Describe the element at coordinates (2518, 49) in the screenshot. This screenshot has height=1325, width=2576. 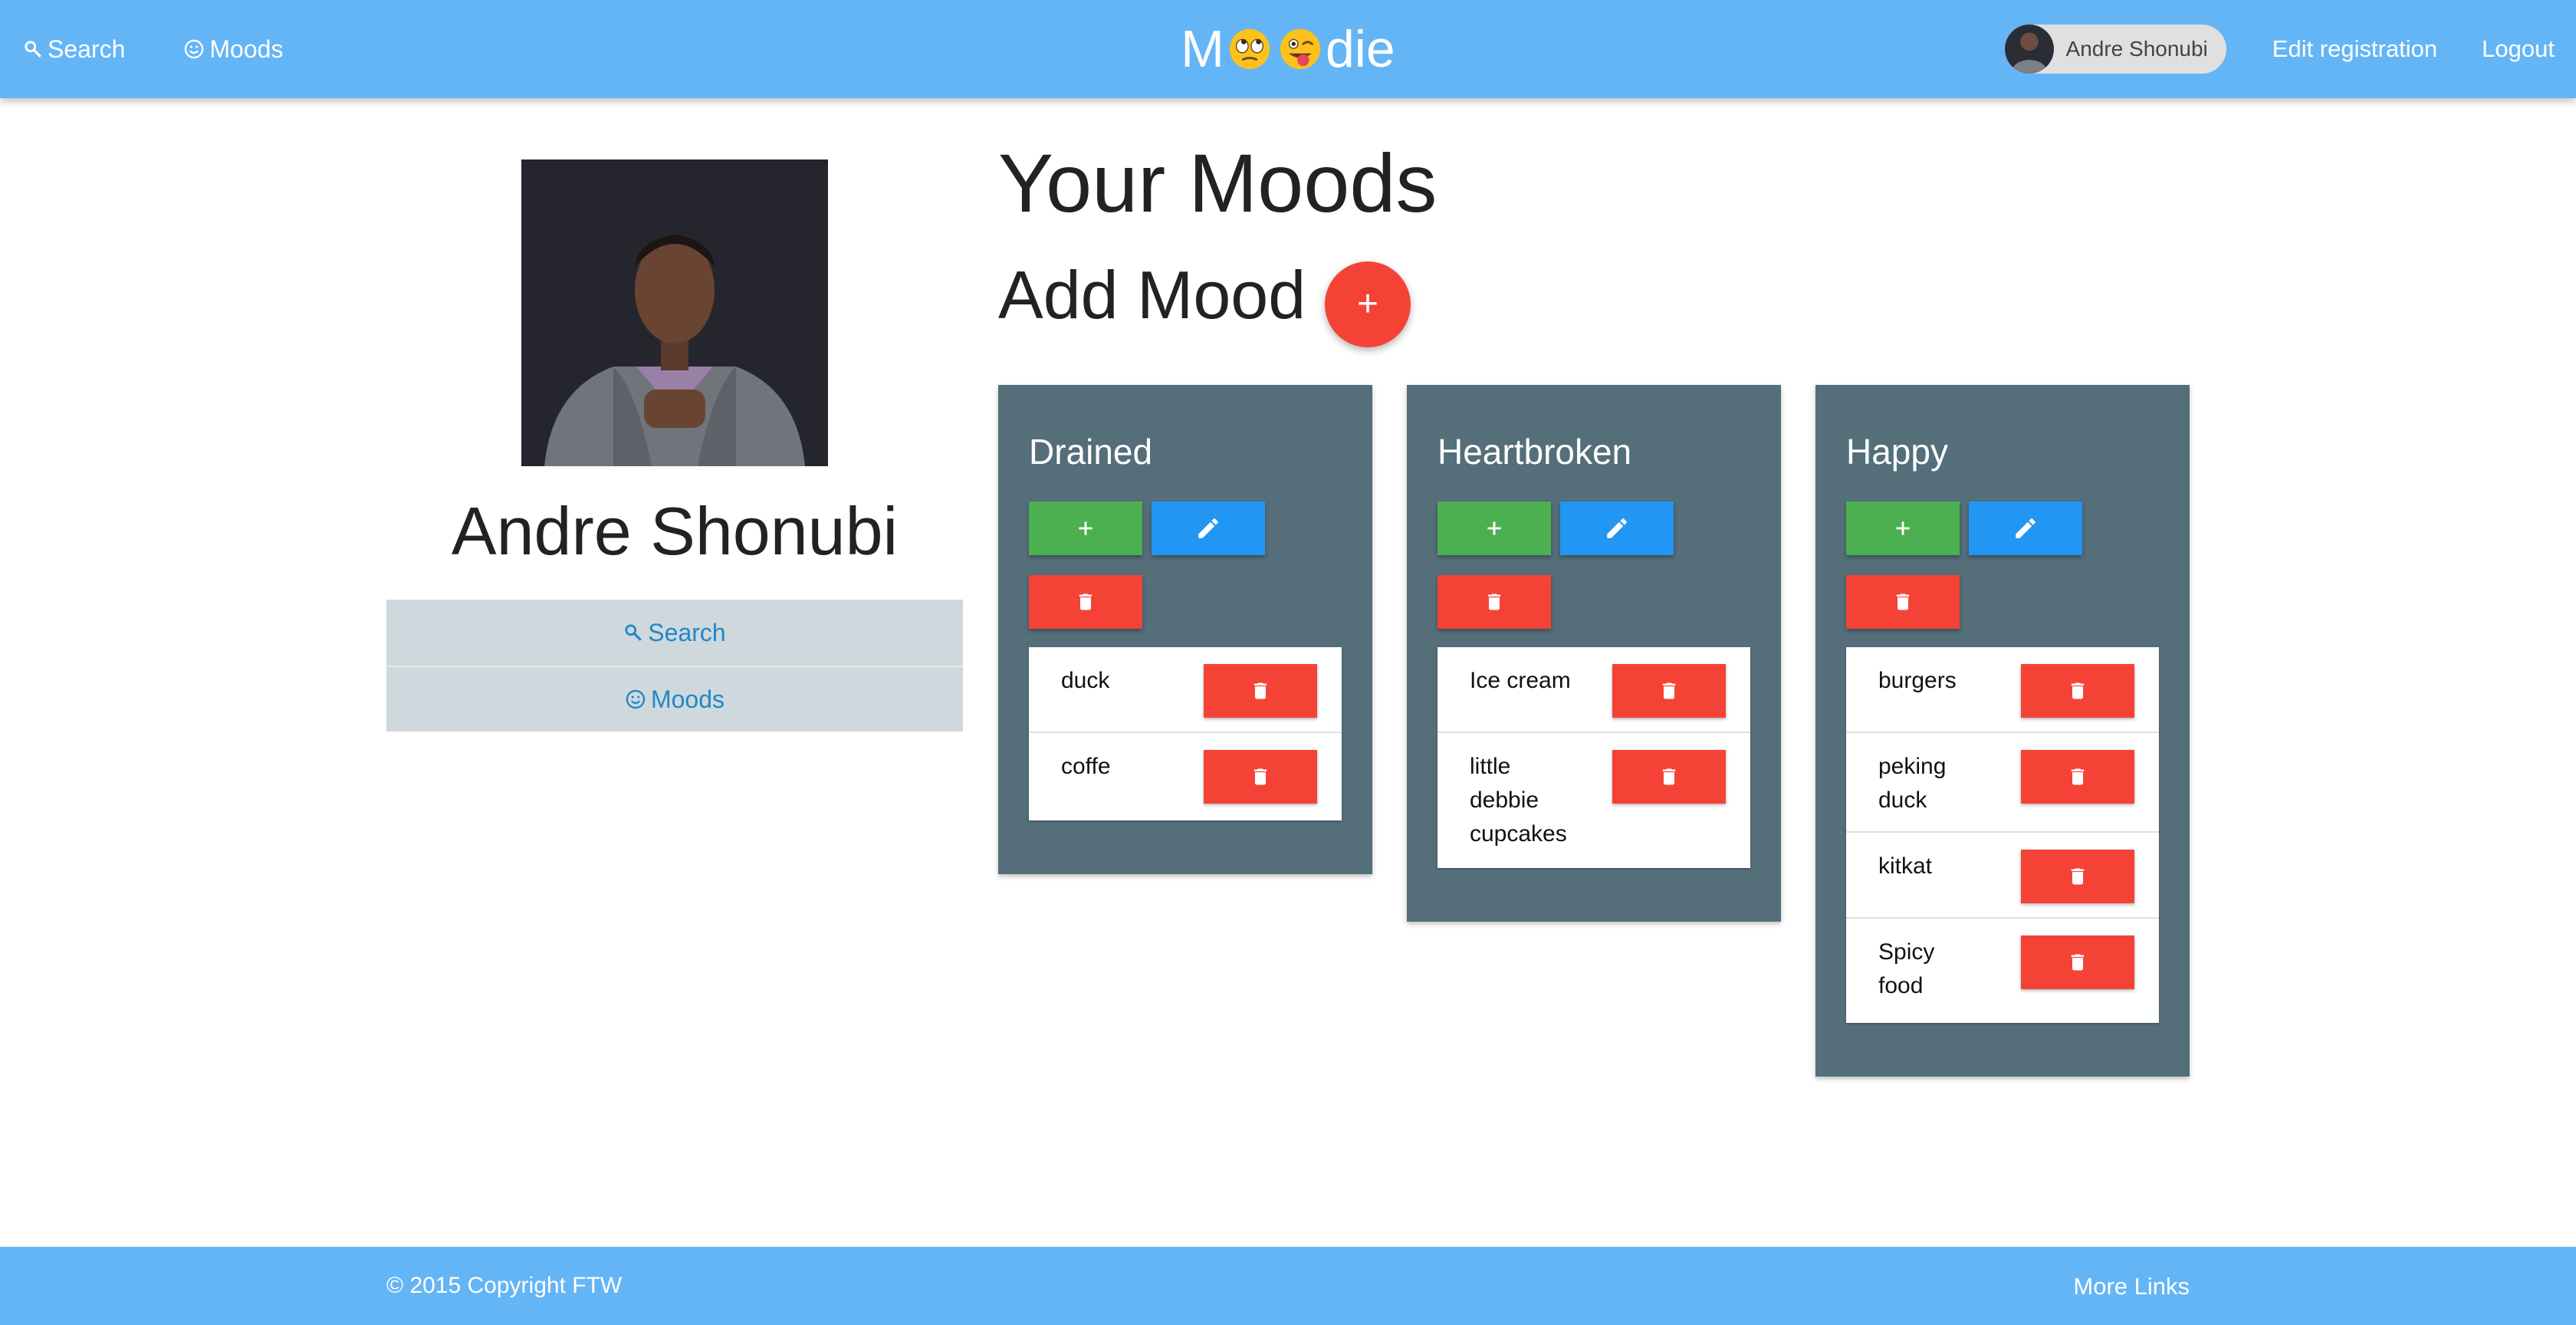
I see `logout-link: Logout` at that location.